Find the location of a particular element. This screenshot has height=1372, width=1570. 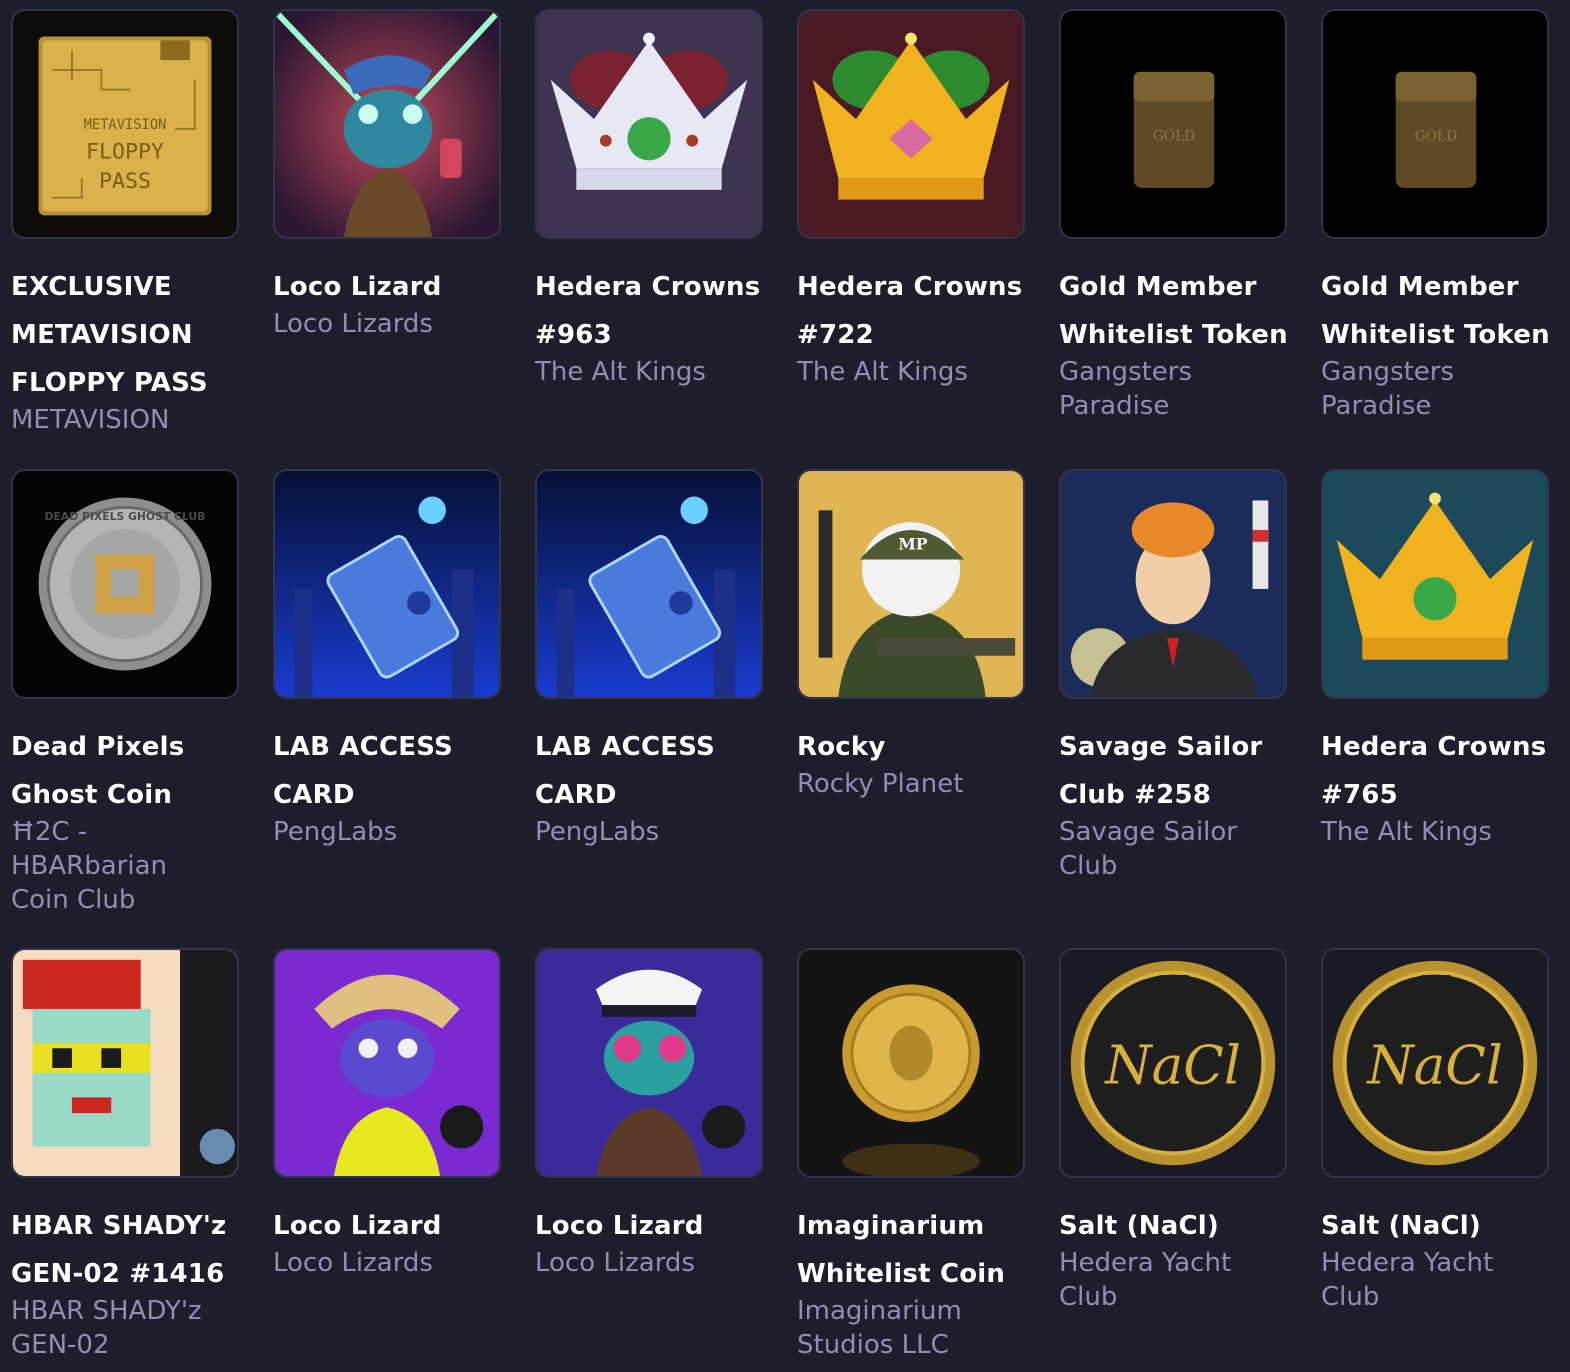

svg-text: MP is located at coordinates (912, 544).